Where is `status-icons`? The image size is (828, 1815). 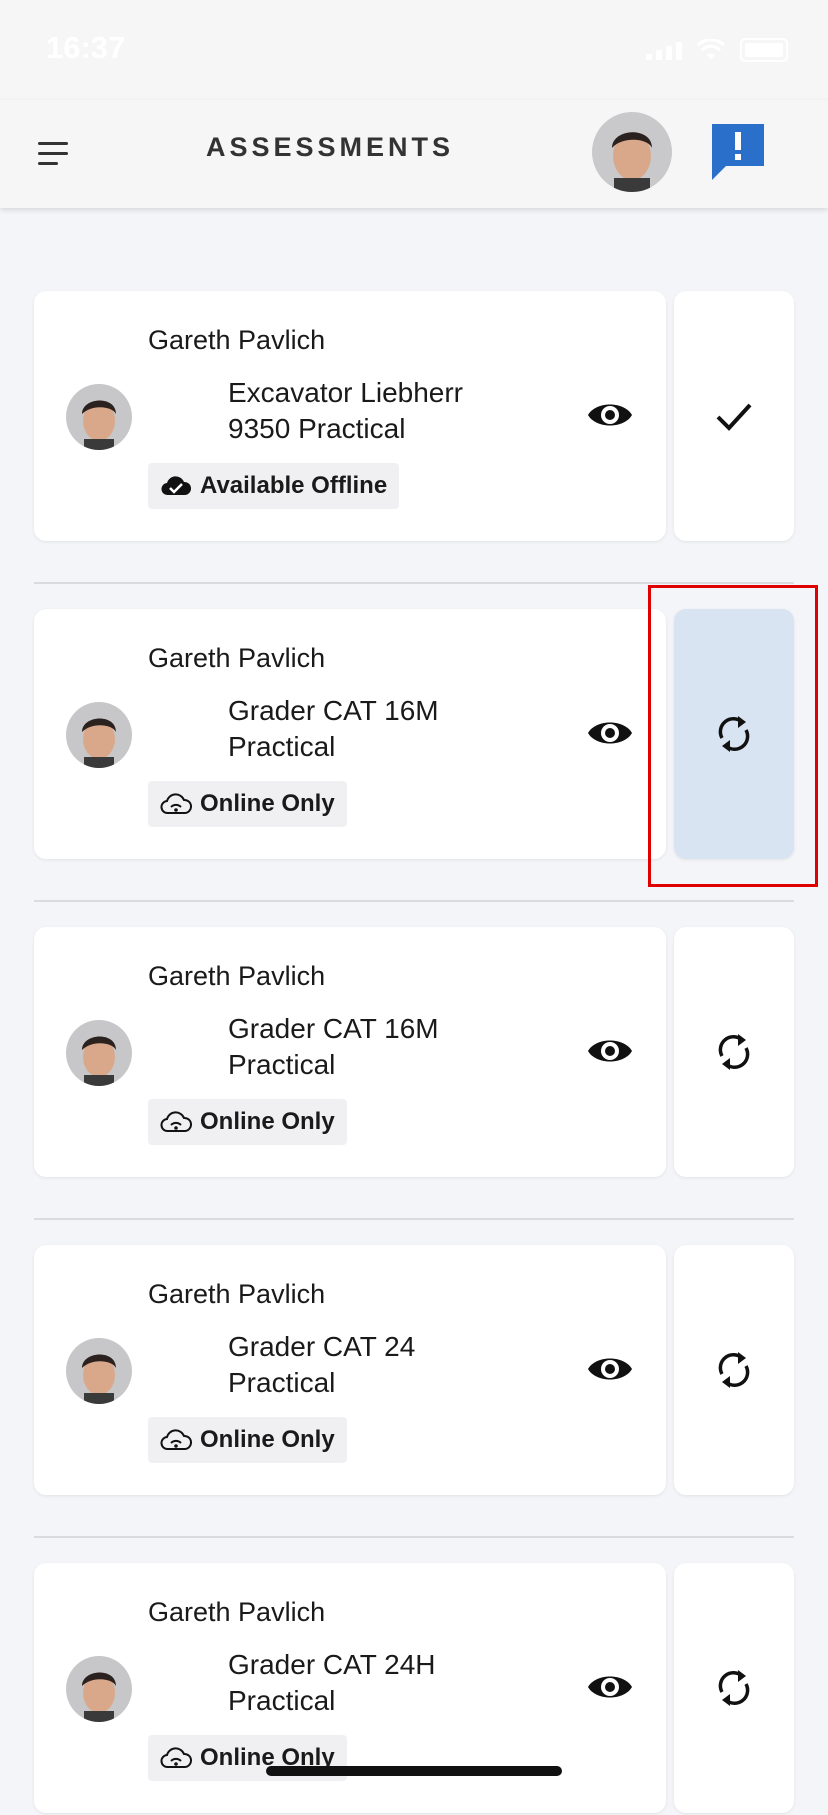
status-icons is located at coordinates (717, 50).